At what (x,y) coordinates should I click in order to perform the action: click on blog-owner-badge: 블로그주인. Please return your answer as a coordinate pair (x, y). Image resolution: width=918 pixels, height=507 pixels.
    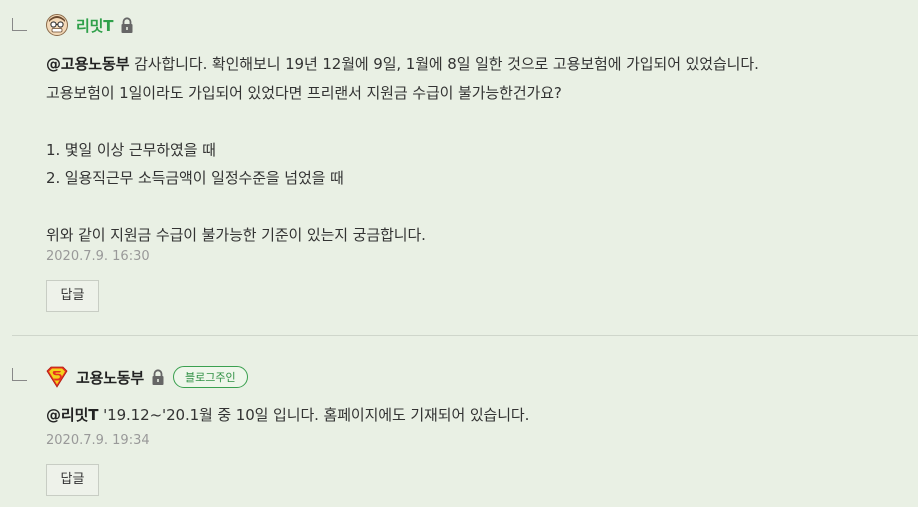
    Looking at the image, I should click on (210, 377).